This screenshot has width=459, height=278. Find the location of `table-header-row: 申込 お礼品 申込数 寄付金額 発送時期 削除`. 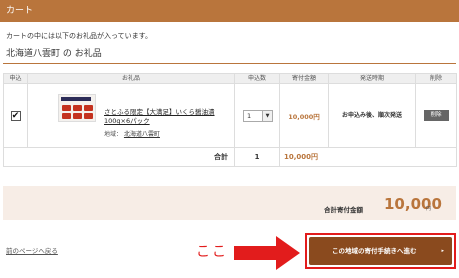

table-header-row: 申込 お礼品 申込数 寄付金額 発送時期 削除 is located at coordinates (230, 78).